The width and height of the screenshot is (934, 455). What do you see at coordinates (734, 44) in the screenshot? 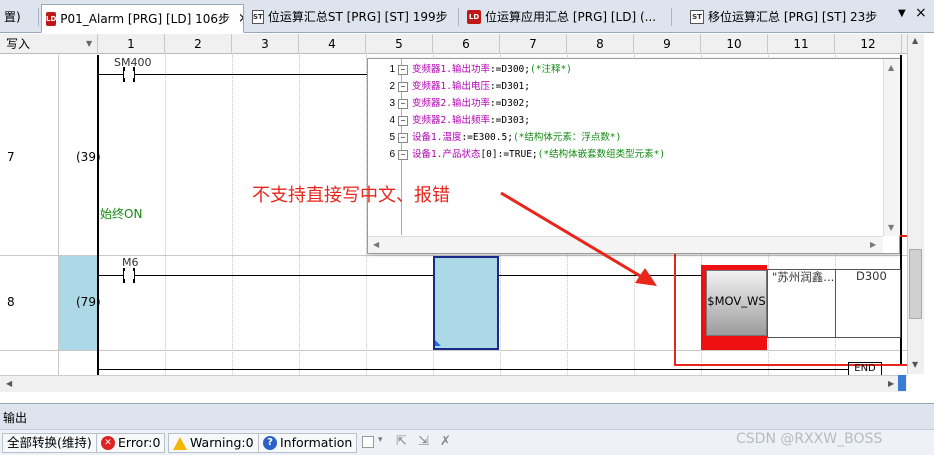
I see `column-header-10: 10` at bounding box center [734, 44].